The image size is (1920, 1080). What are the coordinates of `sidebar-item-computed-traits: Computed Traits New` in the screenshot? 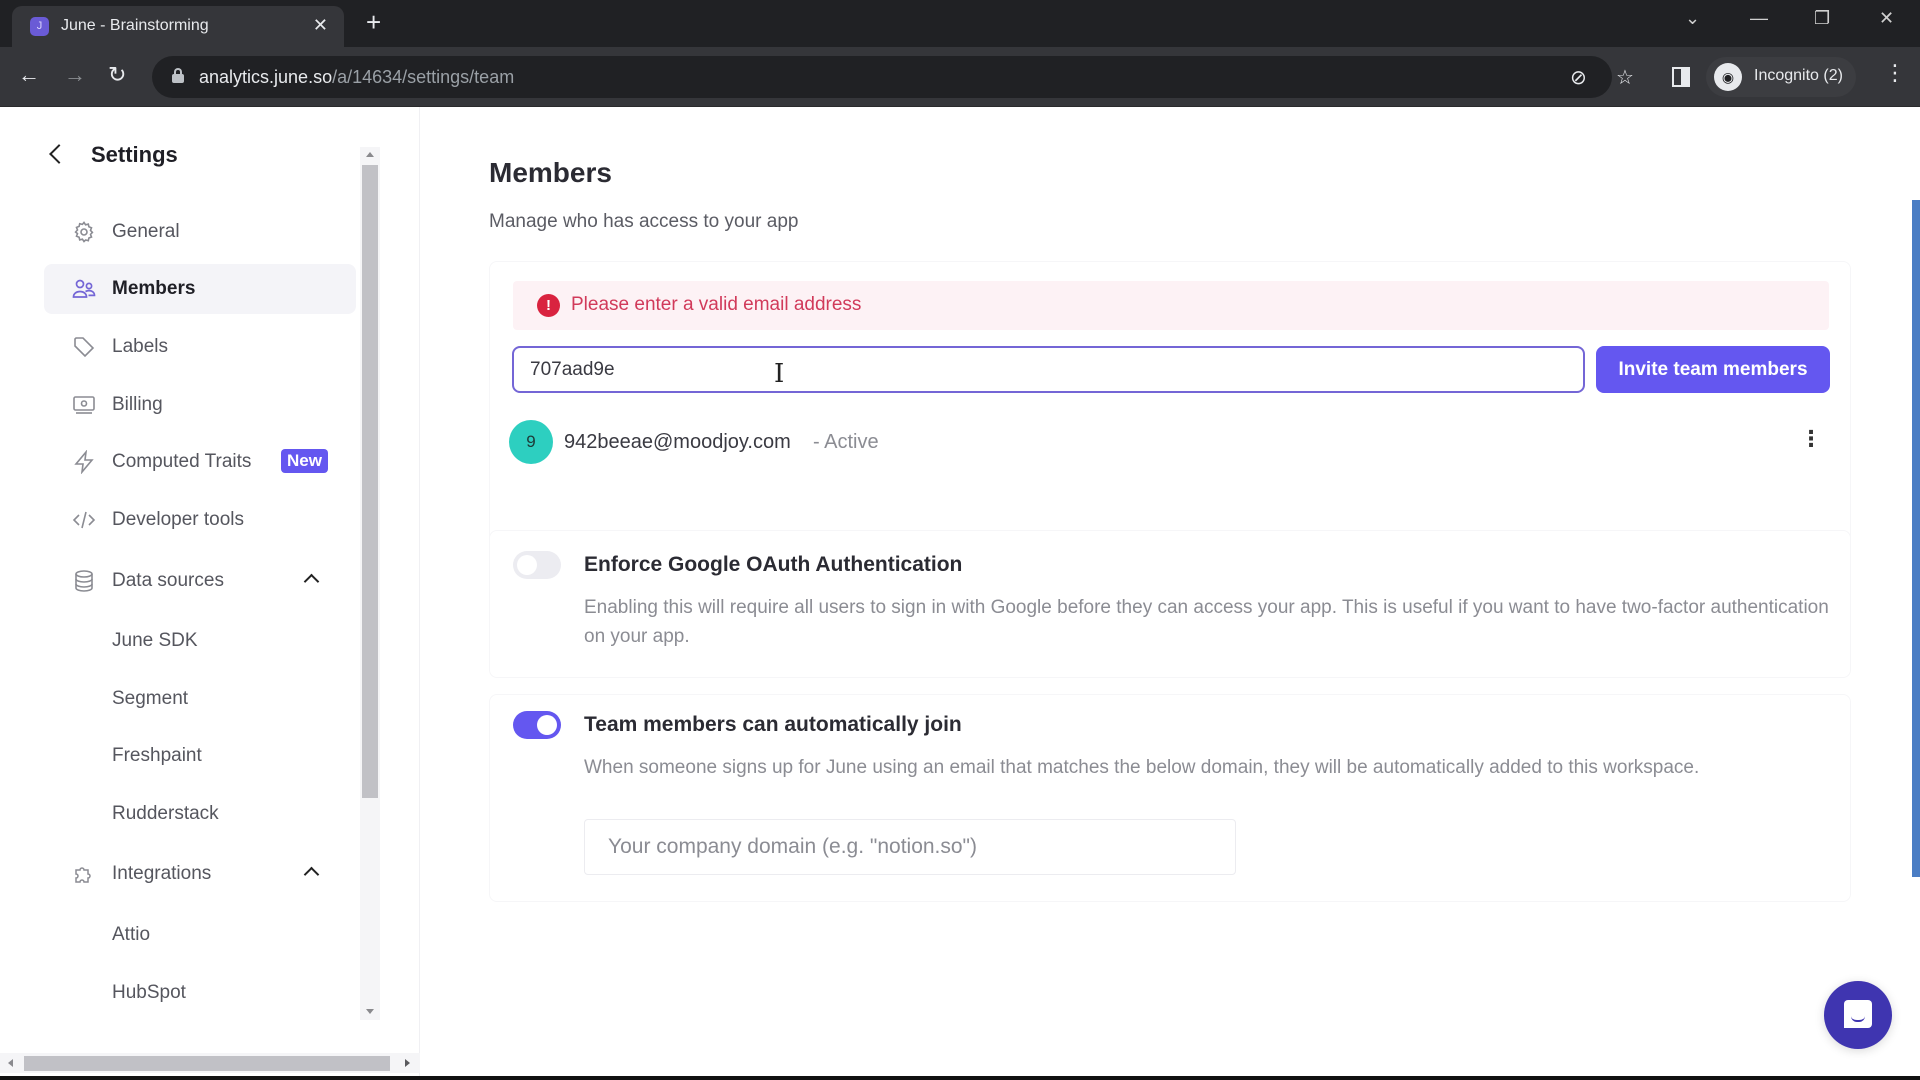 It's located at (200, 462).